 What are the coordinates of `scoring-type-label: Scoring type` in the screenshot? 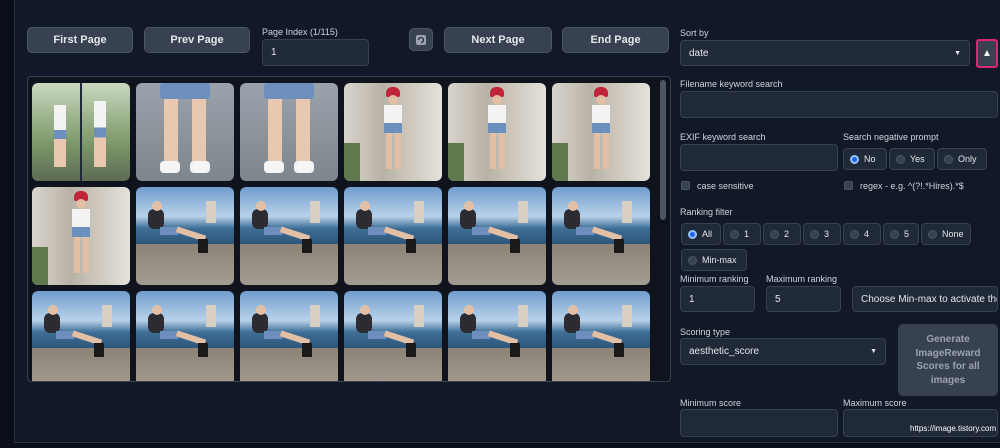 It's located at (705, 332).